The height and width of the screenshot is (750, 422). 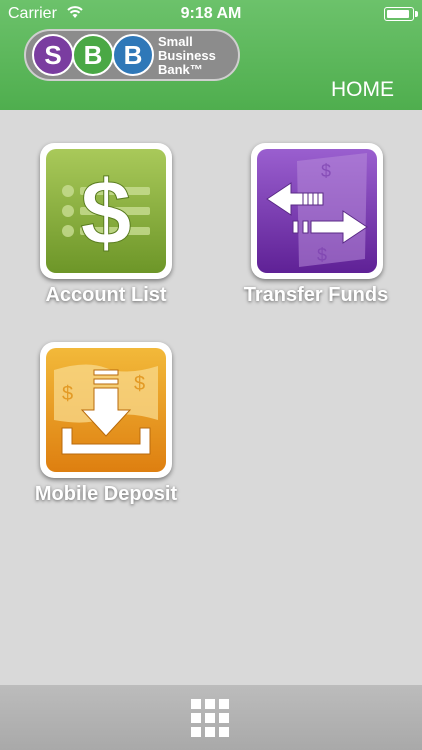 I want to click on logo-brand-text: Small Business Bank™, so click(x=187, y=56).